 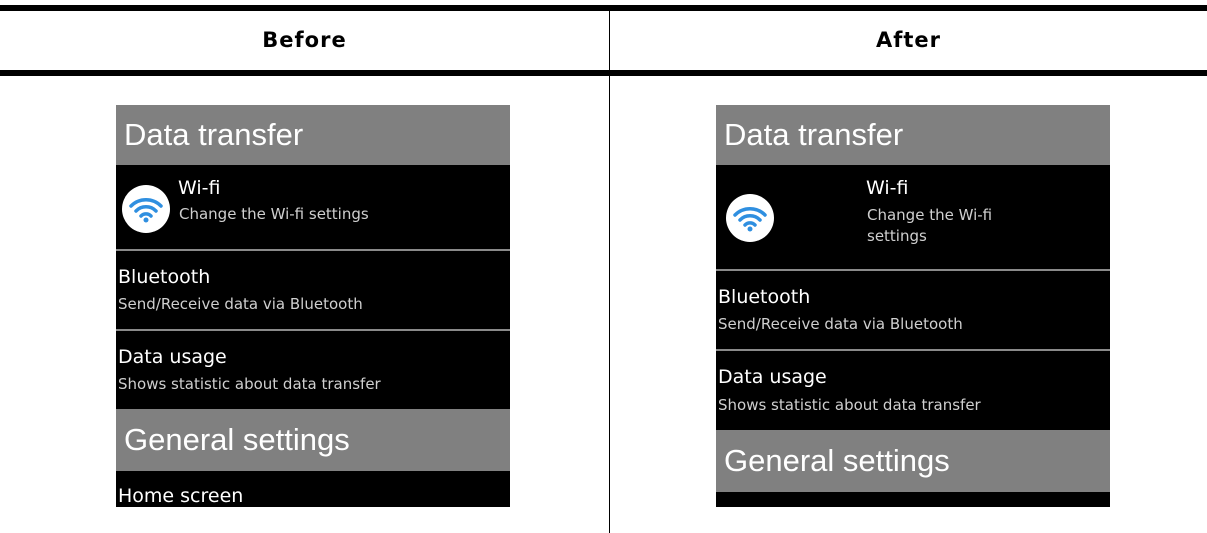 What do you see at coordinates (181, 496) in the screenshot?
I see `home-screen-title: Home screen` at bounding box center [181, 496].